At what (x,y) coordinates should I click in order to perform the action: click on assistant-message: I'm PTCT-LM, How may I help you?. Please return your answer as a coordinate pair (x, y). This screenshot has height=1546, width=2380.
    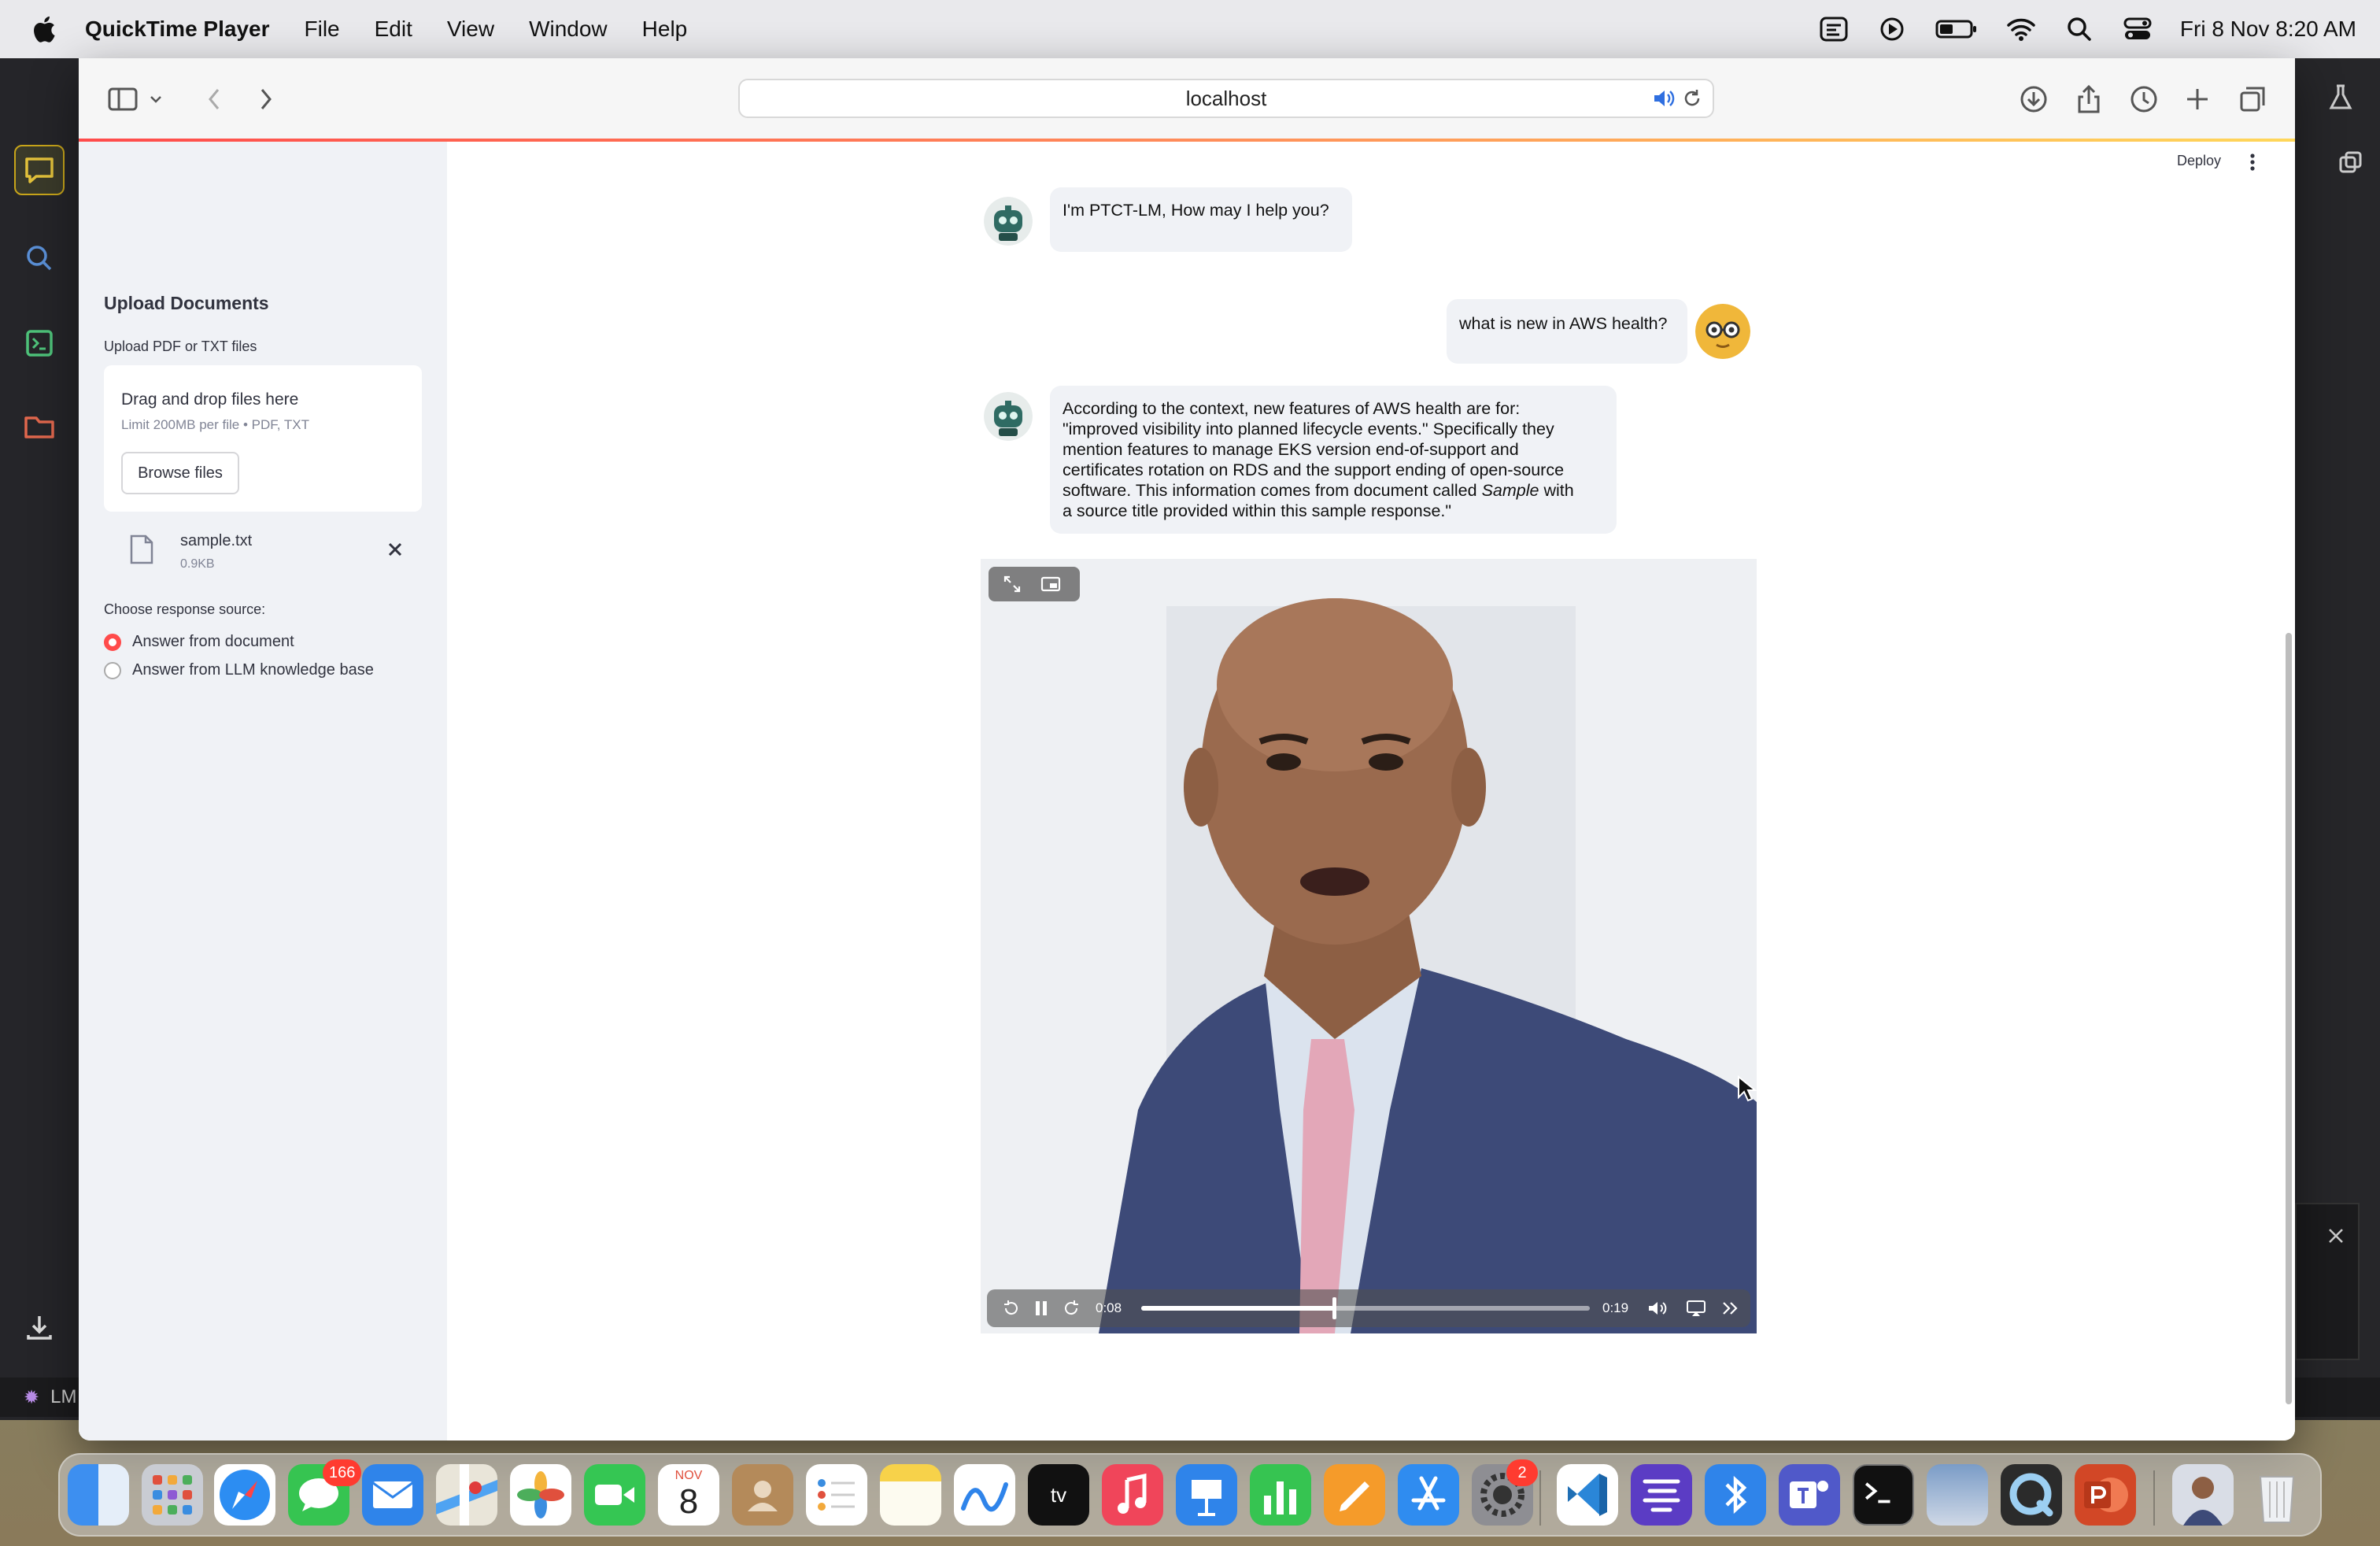
    Looking at the image, I should click on (1201, 220).